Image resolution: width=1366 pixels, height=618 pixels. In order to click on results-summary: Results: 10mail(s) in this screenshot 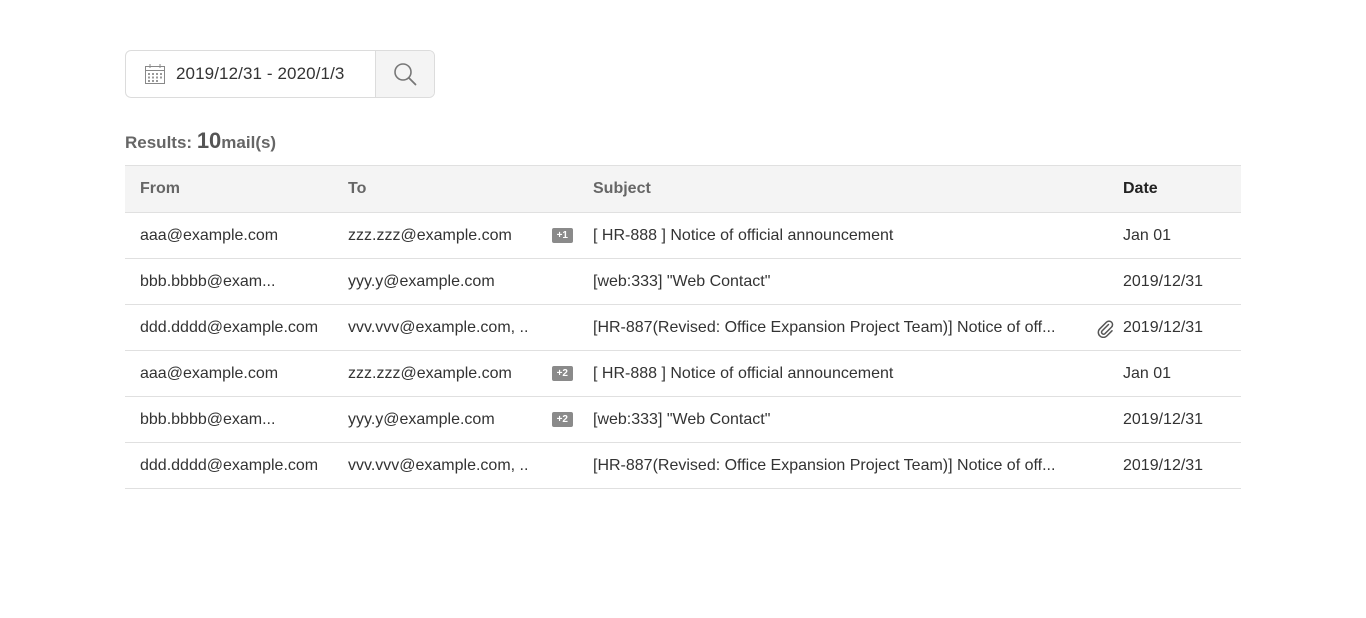, I will do `click(200, 141)`.